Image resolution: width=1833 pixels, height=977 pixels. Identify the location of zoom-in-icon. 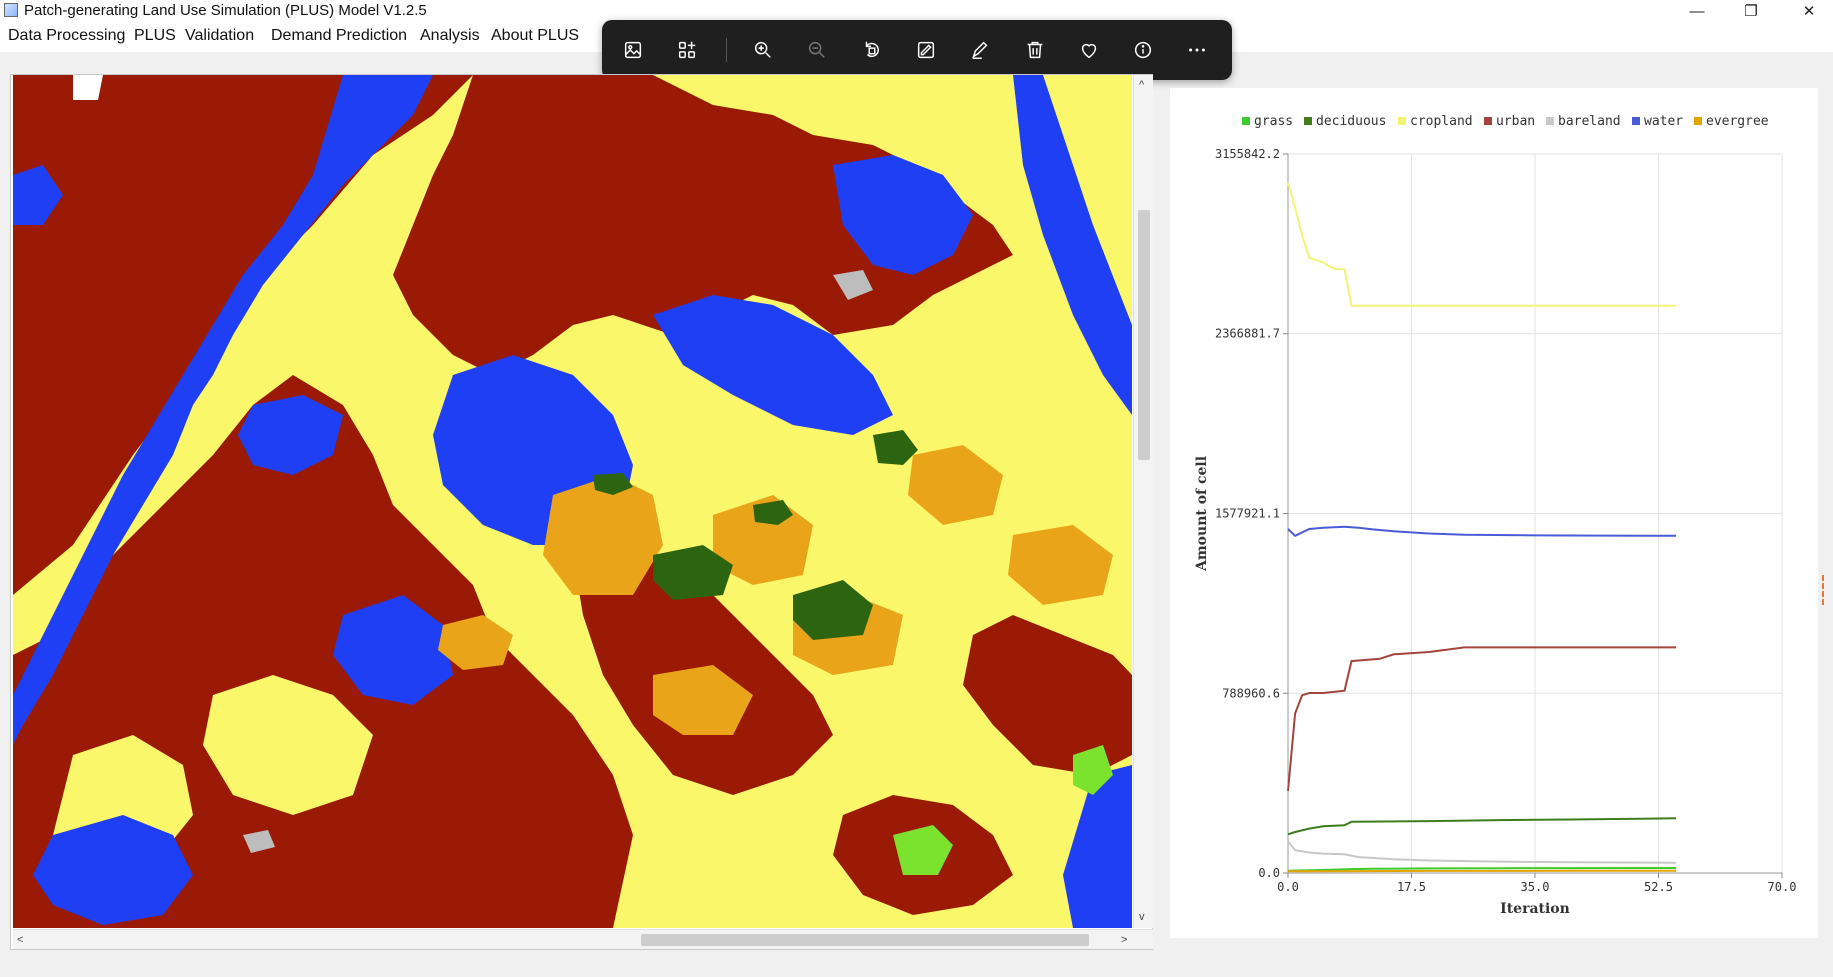
(763, 50).